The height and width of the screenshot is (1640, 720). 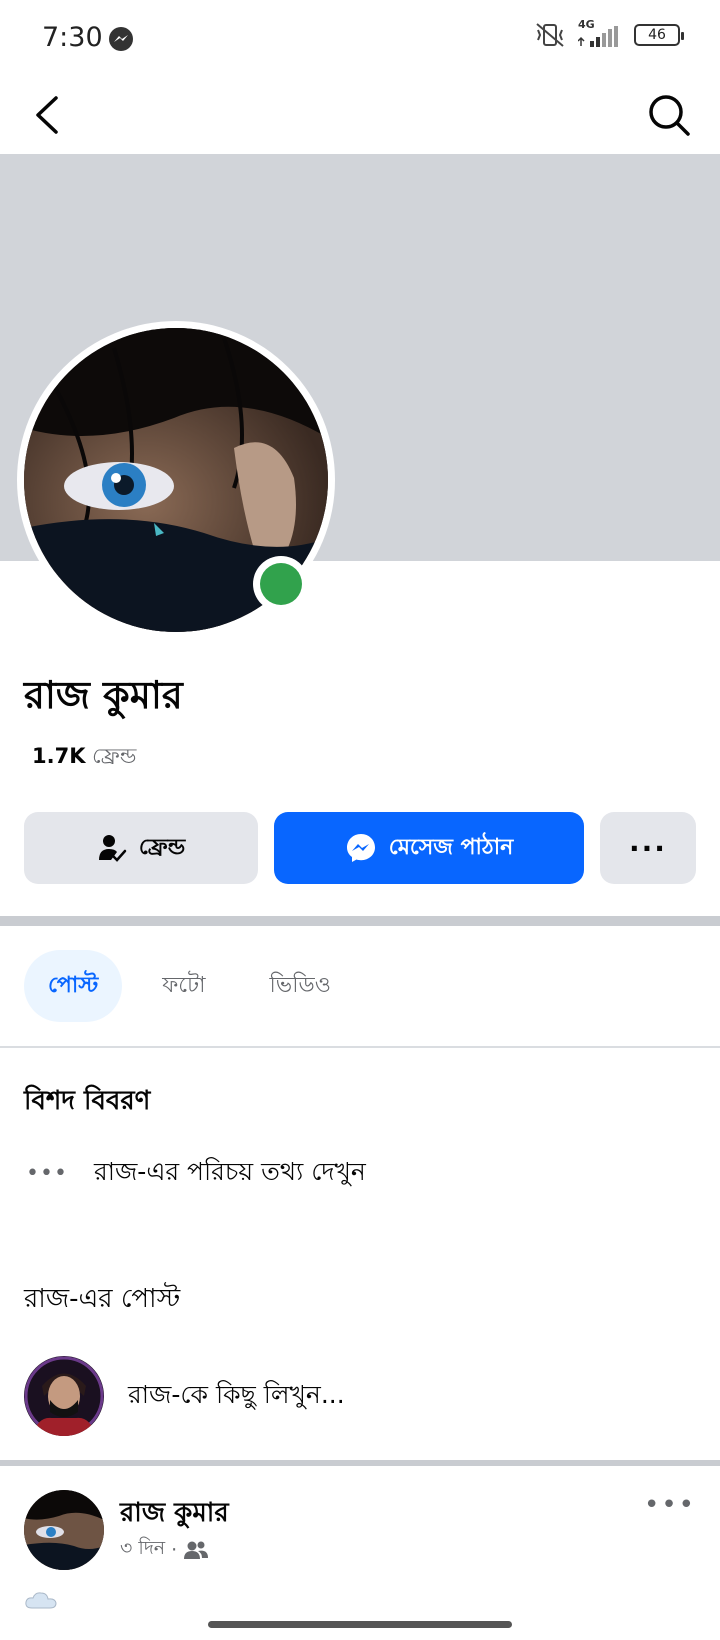 I want to click on more-options-icon: ···, so click(x=648, y=848).